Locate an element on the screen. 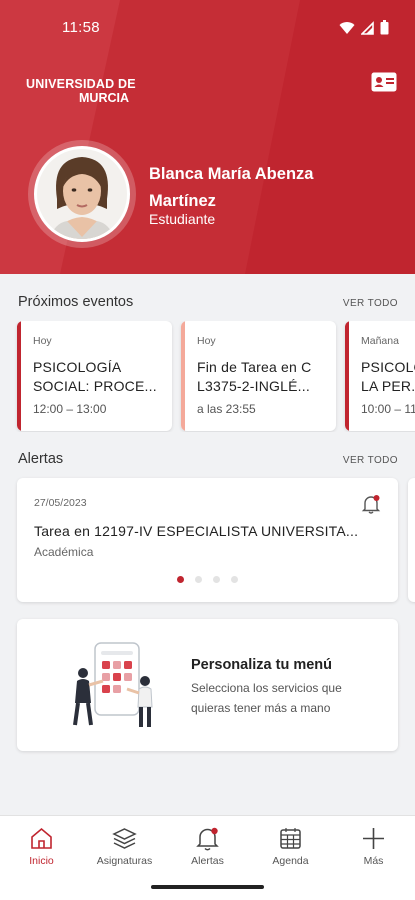 This screenshot has width=415, height=900. system-icons is located at coordinates (364, 27).